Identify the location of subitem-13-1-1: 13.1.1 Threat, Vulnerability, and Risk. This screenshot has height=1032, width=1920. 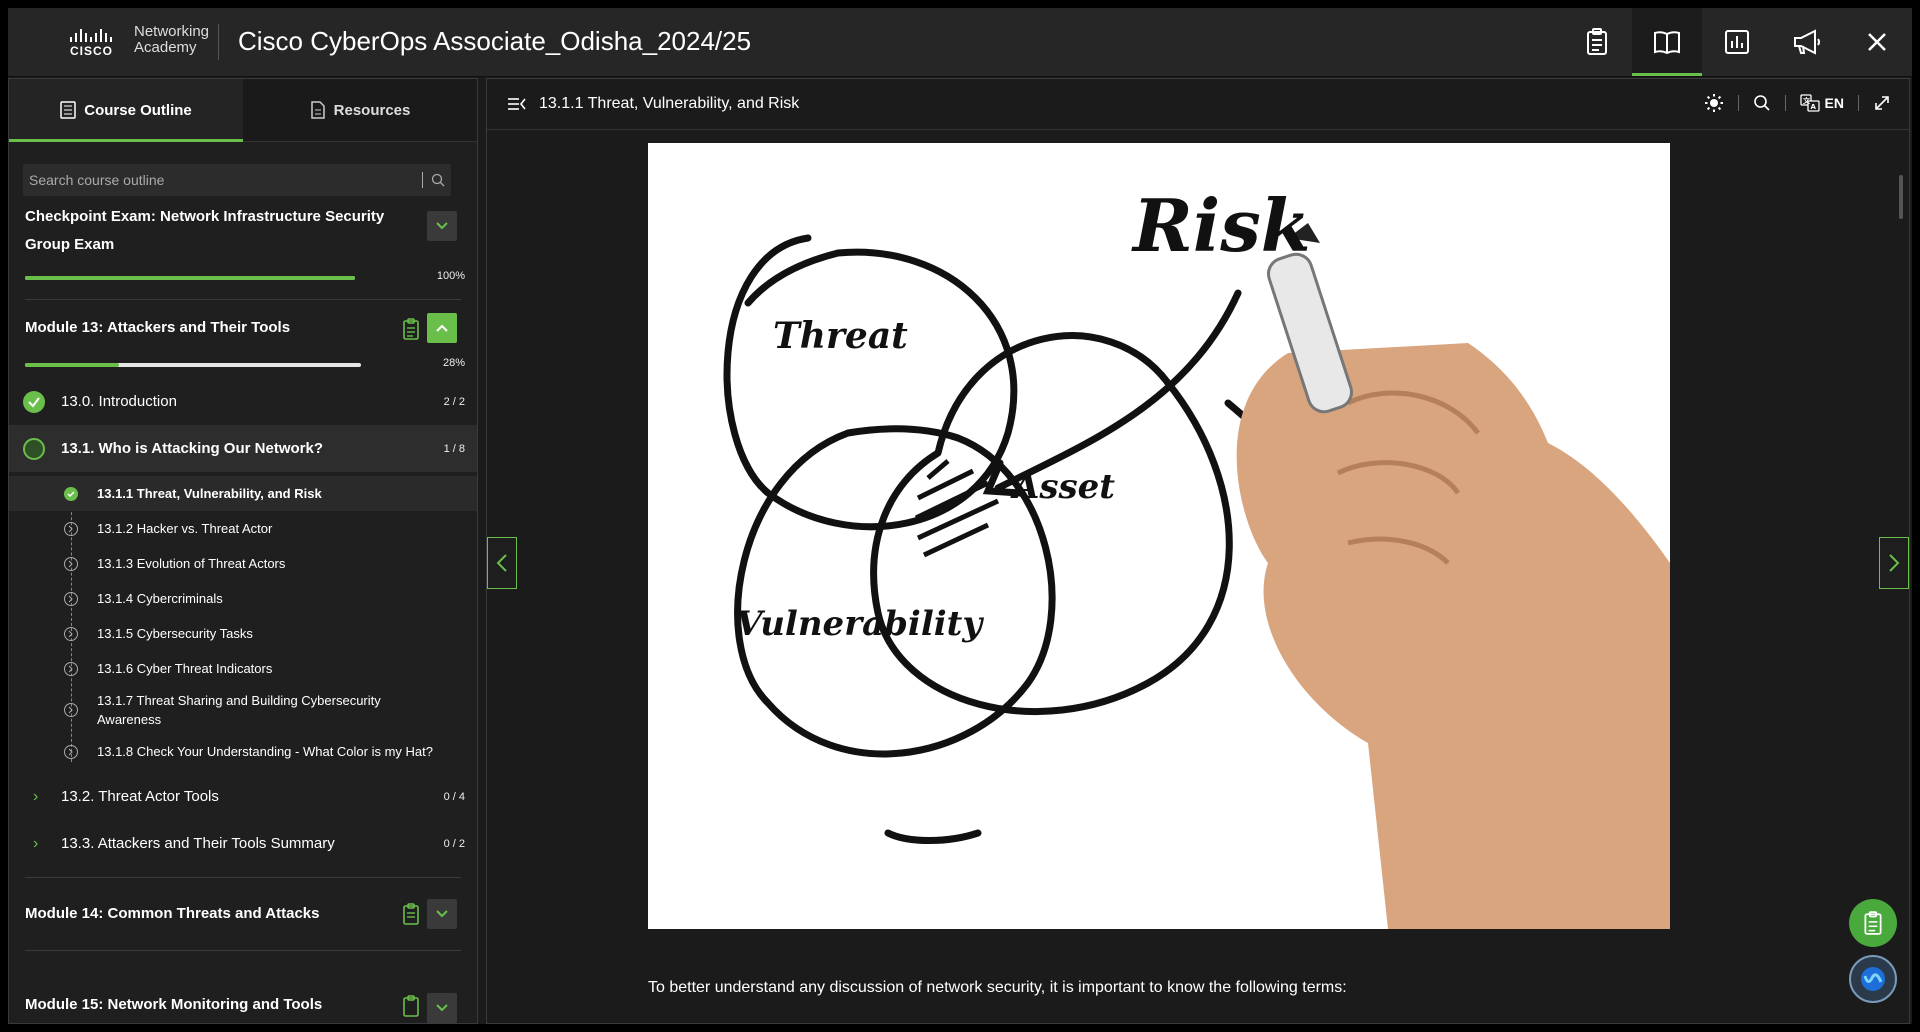
(243, 493).